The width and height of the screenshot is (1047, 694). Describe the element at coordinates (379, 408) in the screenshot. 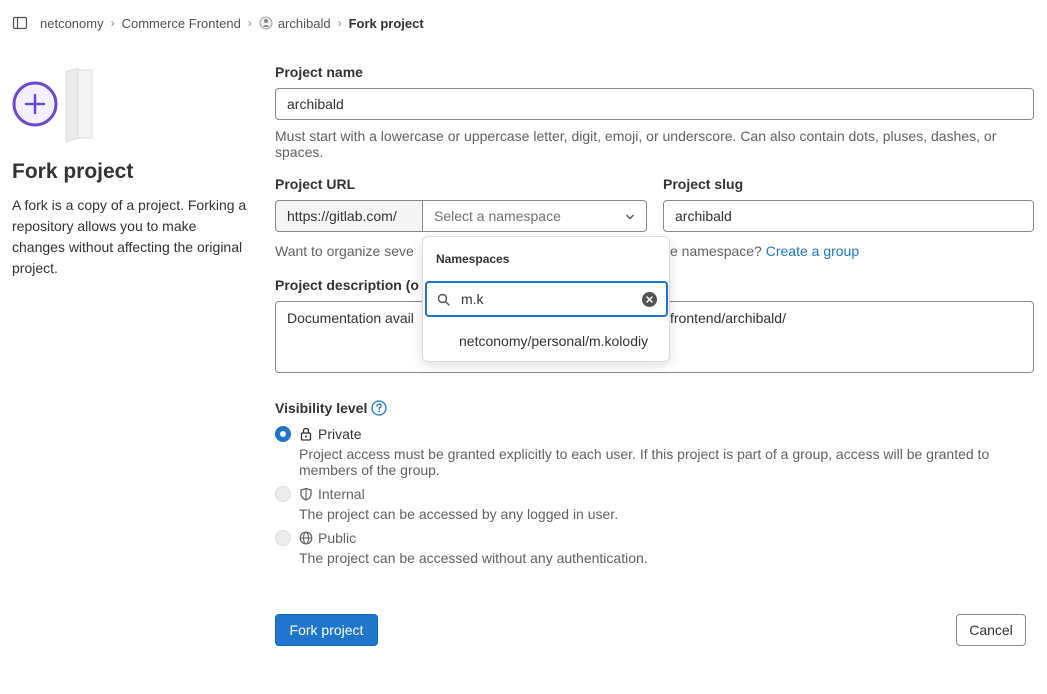

I see `question-icon` at that location.